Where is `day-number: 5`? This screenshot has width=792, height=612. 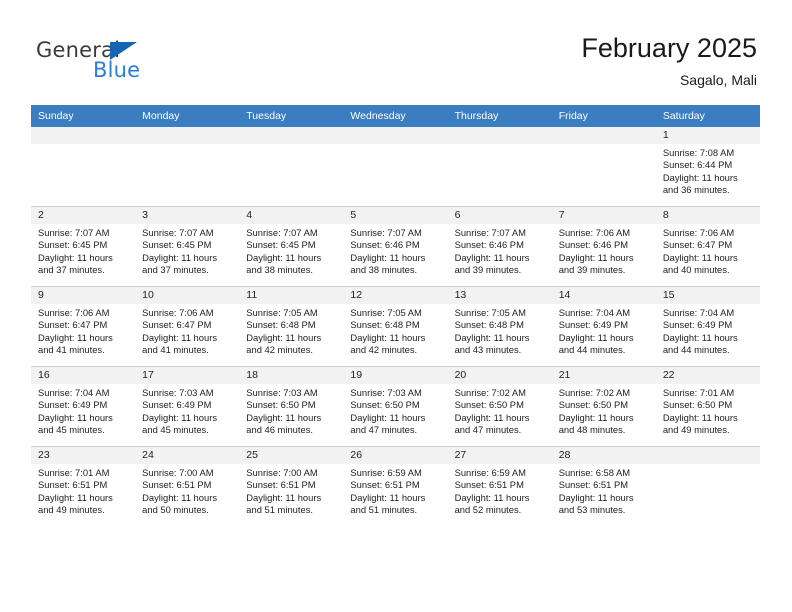 day-number: 5 is located at coordinates (395, 215).